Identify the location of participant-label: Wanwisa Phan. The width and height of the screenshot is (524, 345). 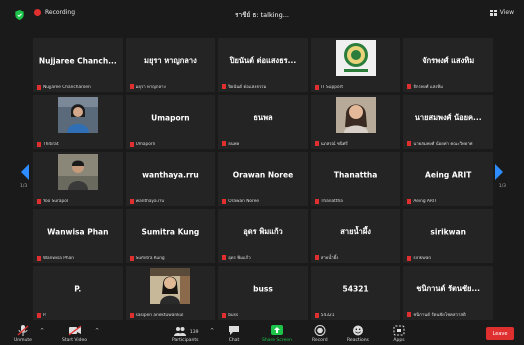
(58, 258).